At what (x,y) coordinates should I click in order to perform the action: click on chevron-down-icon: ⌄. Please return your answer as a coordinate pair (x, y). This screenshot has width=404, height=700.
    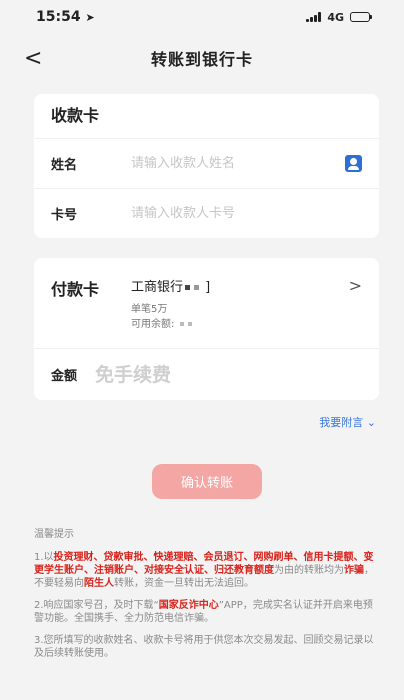
    Looking at the image, I should click on (371, 422).